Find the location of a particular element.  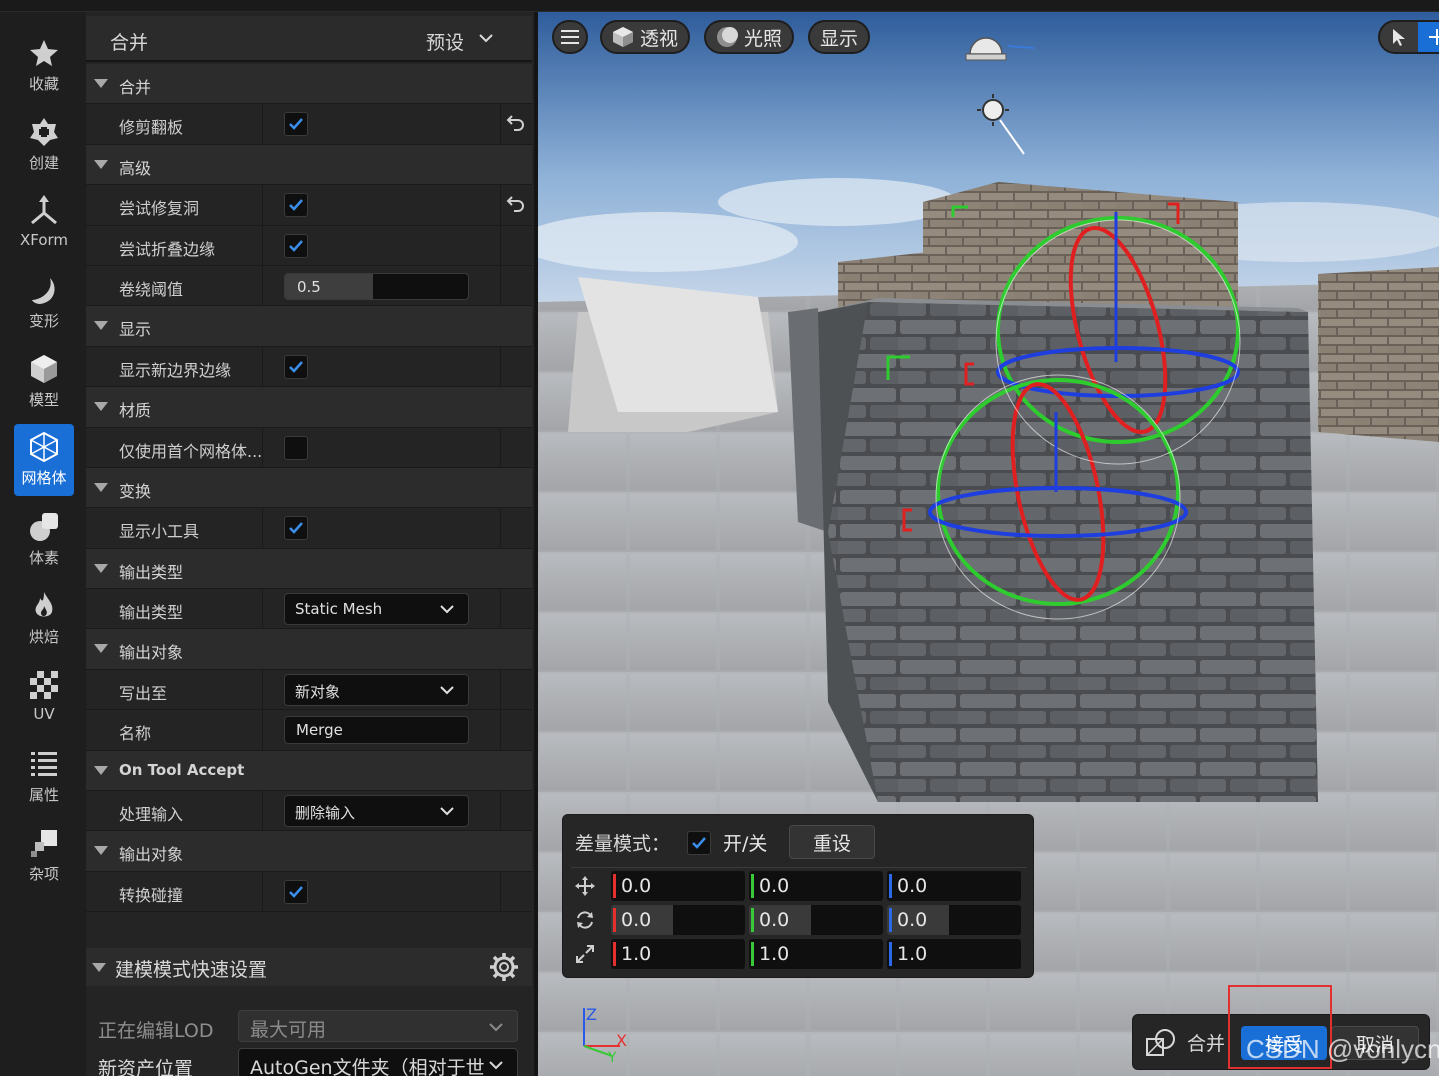

mode-voxel: 体素 is located at coordinates (44, 540).